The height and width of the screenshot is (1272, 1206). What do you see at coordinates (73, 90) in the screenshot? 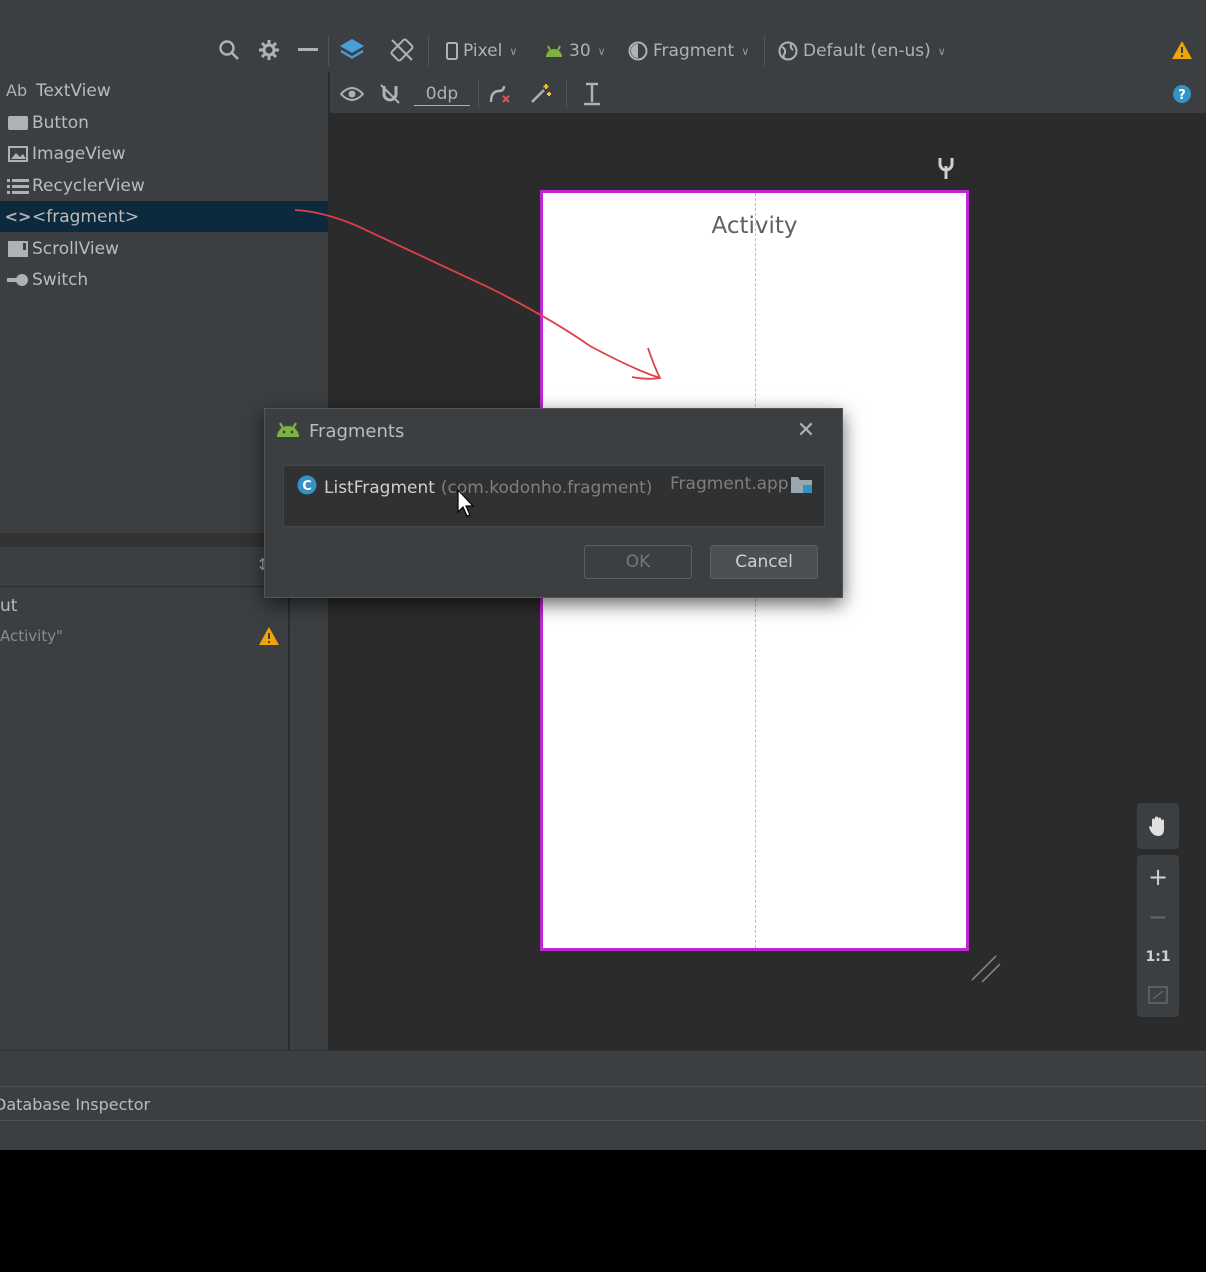
I see `palette-item-label: TextView` at bounding box center [73, 90].